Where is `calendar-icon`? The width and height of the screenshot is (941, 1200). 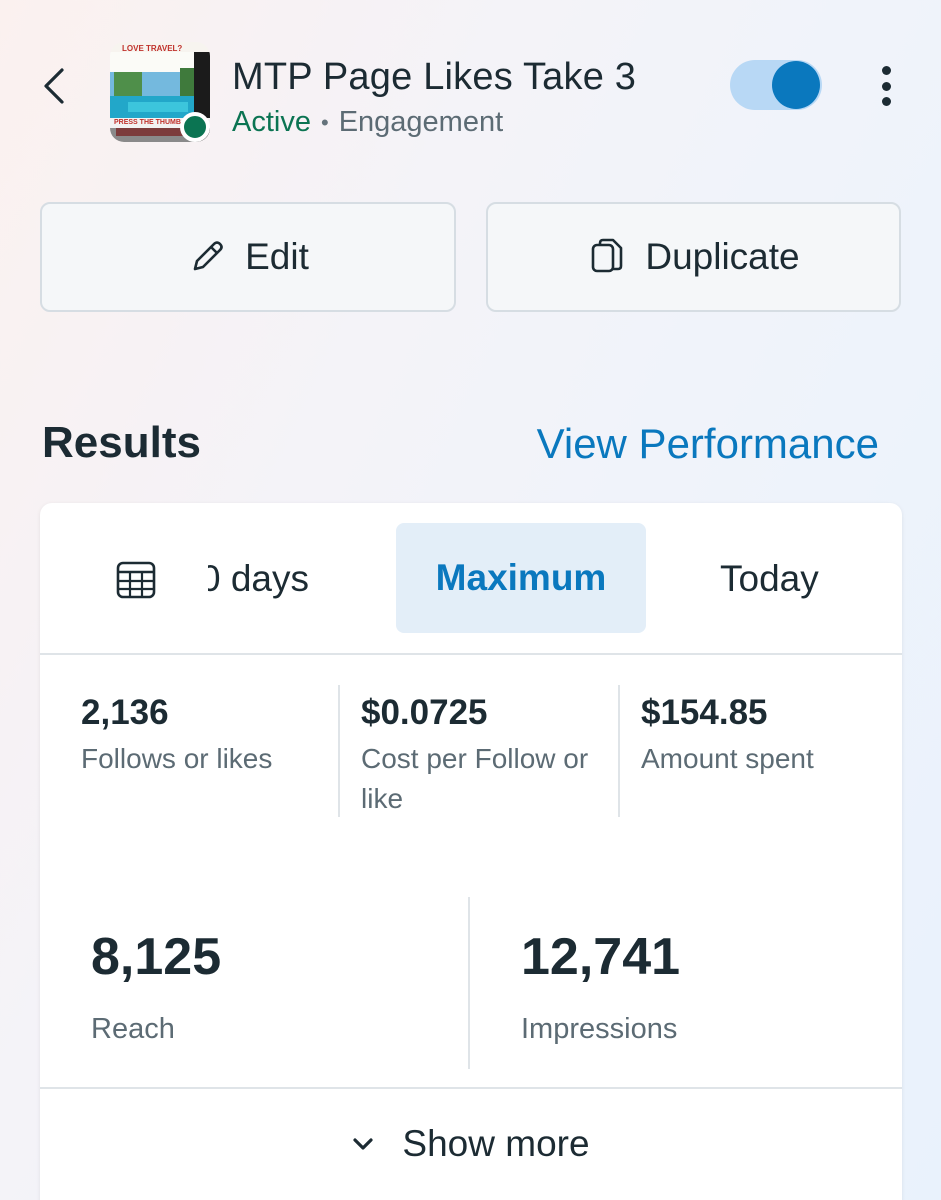
calendar-icon is located at coordinates (136, 580).